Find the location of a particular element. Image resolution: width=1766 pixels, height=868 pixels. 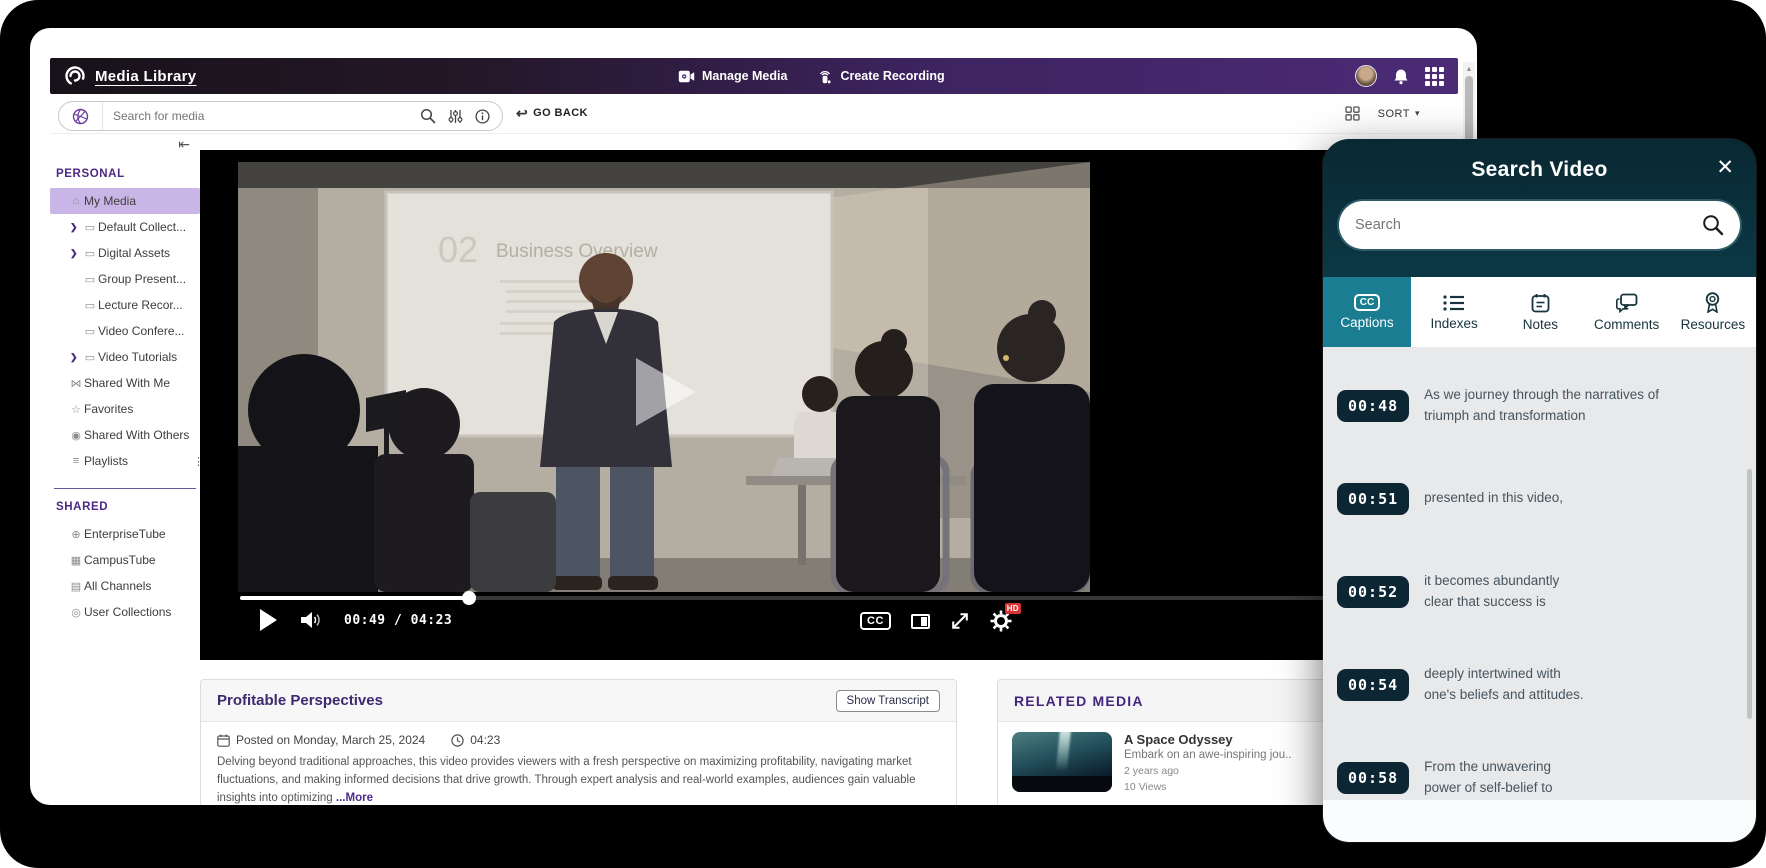

sort-dropdown: SORT ▾ is located at coordinates (1399, 114).